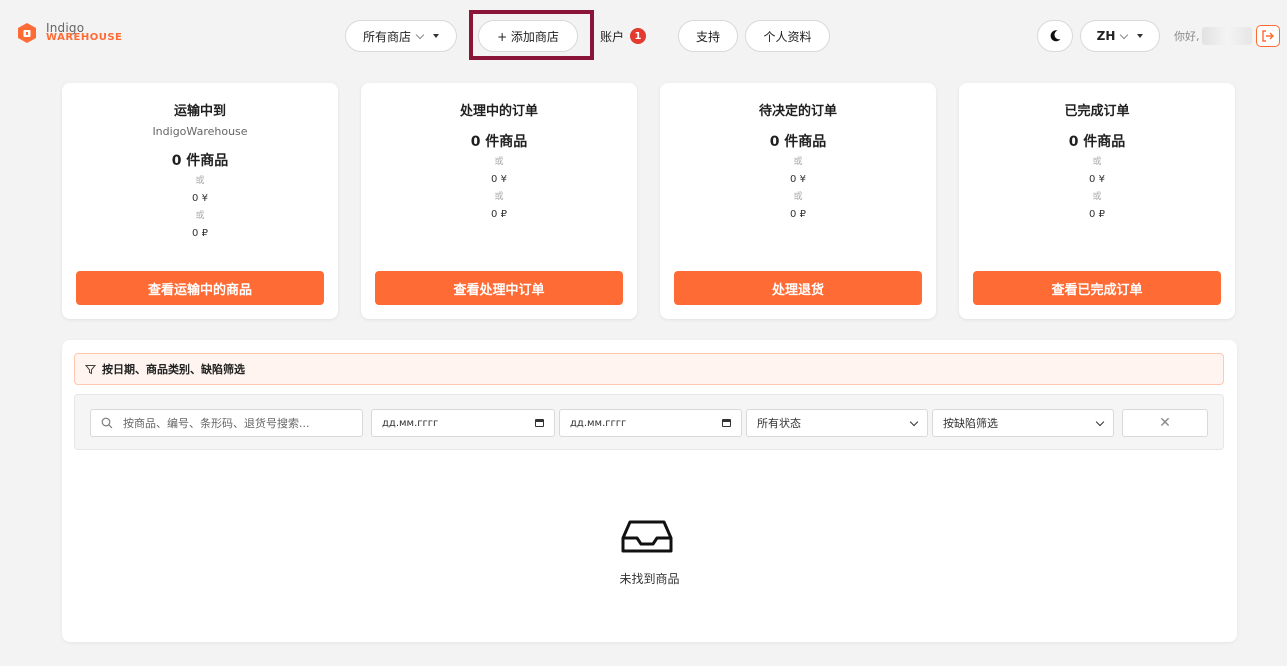 The width and height of the screenshot is (1287, 666). Describe the element at coordinates (410, 423) in the screenshot. I see `date-from-placeholder: дд.мм.гггг` at that location.